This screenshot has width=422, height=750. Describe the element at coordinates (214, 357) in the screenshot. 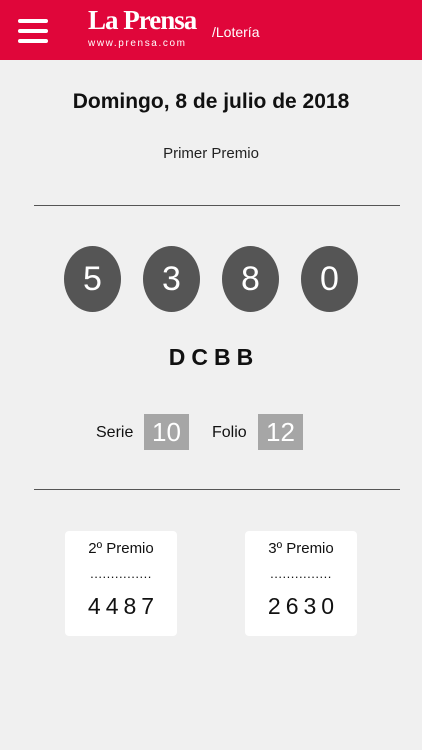

I see `first-prize-letters: DCBB` at that location.